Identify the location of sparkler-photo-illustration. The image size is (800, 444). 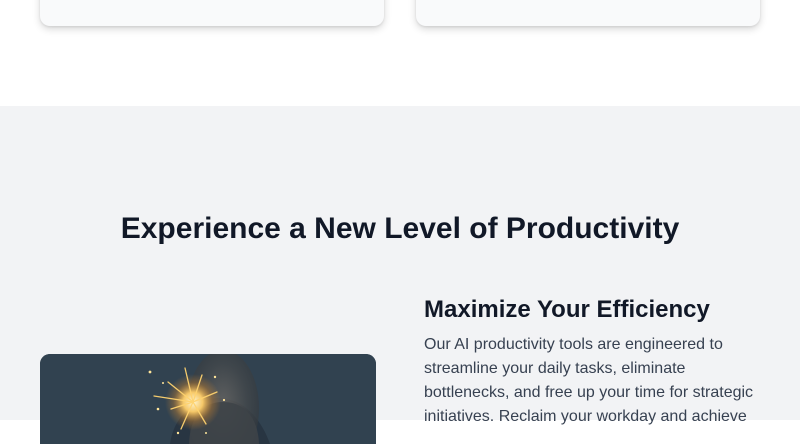
(208, 399).